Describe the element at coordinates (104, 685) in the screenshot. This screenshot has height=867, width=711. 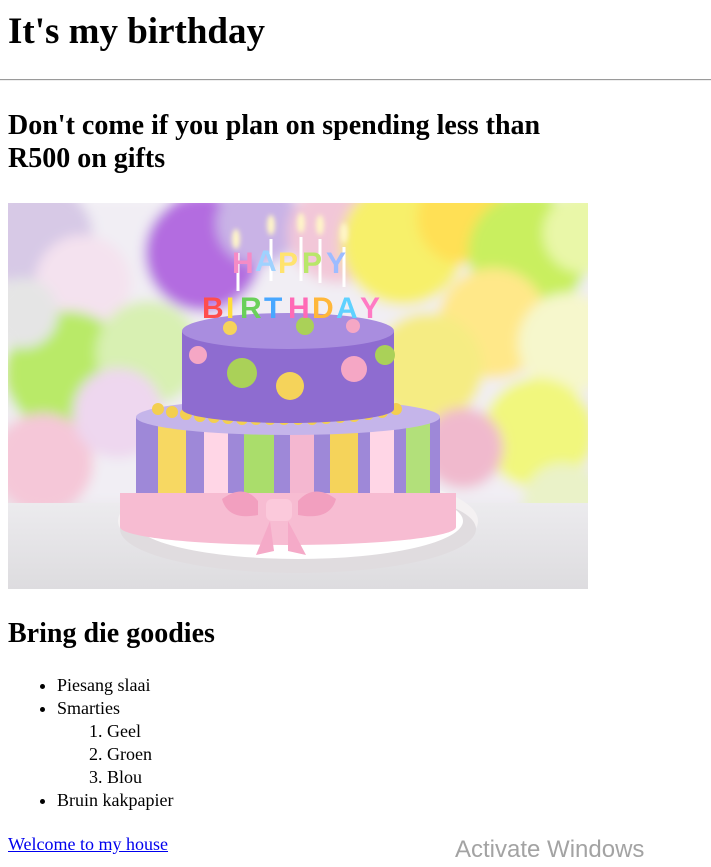
I see `list-item-label: Piesang slaai` at that location.